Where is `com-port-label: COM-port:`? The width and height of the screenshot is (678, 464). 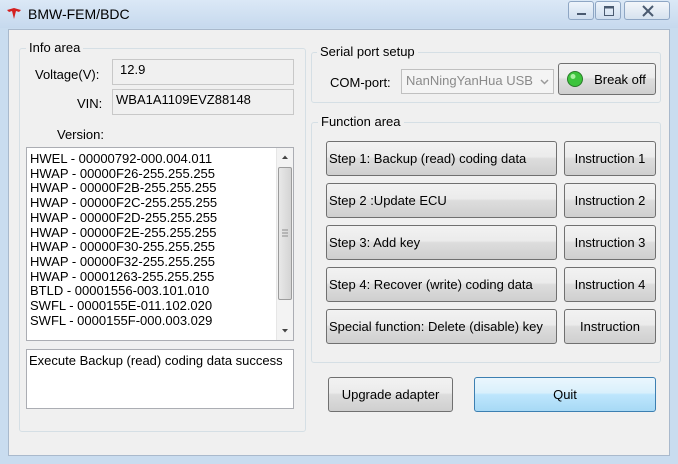
com-port-label: COM-port: is located at coordinates (360, 82).